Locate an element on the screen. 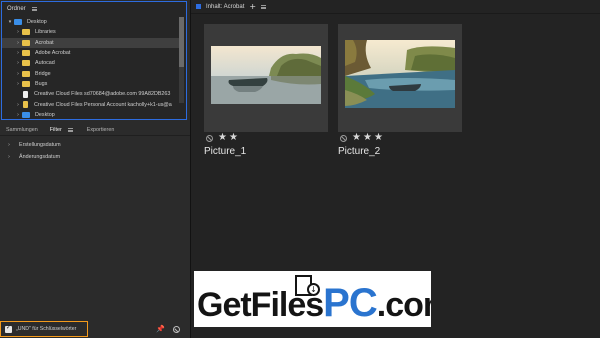 This screenshot has width=600, height=338. folder-item: › Libraries is located at coordinates (91, 32).